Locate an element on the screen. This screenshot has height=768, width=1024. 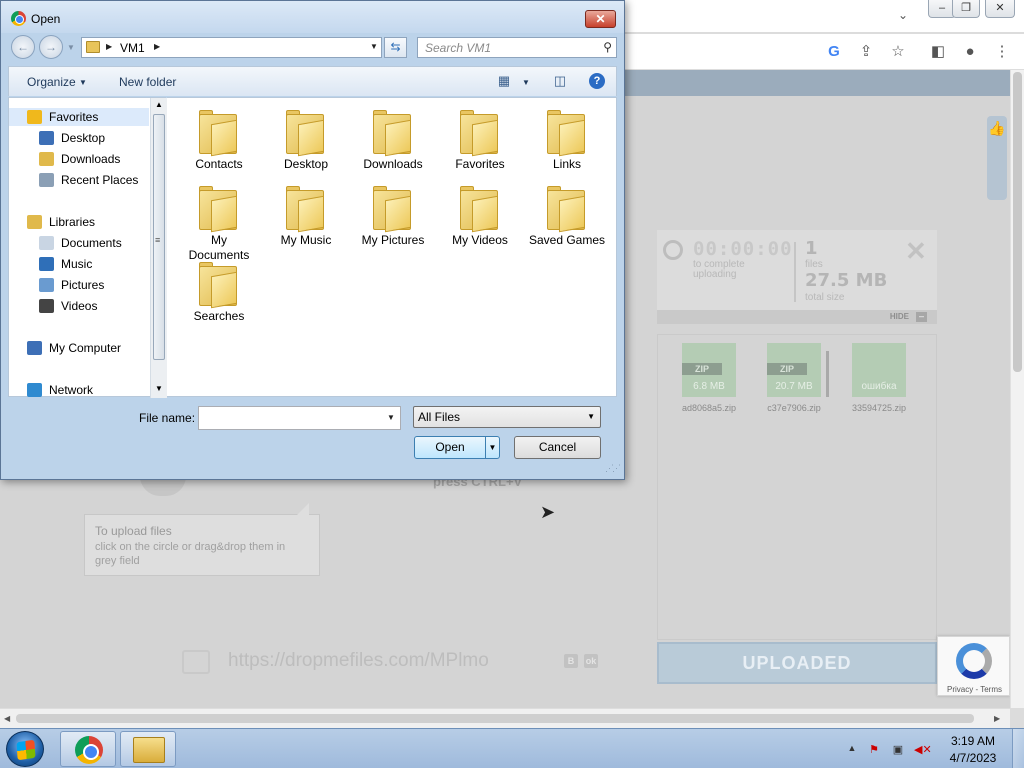
browser-restore-button: ❐ is located at coordinates (966, 9).